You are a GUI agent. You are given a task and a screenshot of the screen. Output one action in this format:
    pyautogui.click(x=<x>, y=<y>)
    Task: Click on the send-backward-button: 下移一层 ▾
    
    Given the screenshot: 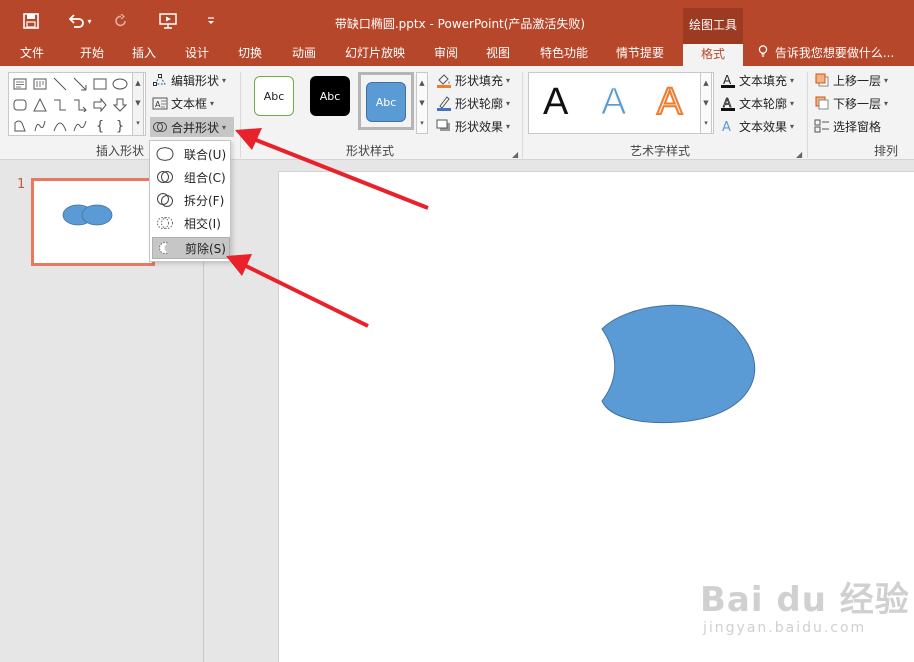 What is the action you would take?
    pyautogui.click(x=851, y=103)
    